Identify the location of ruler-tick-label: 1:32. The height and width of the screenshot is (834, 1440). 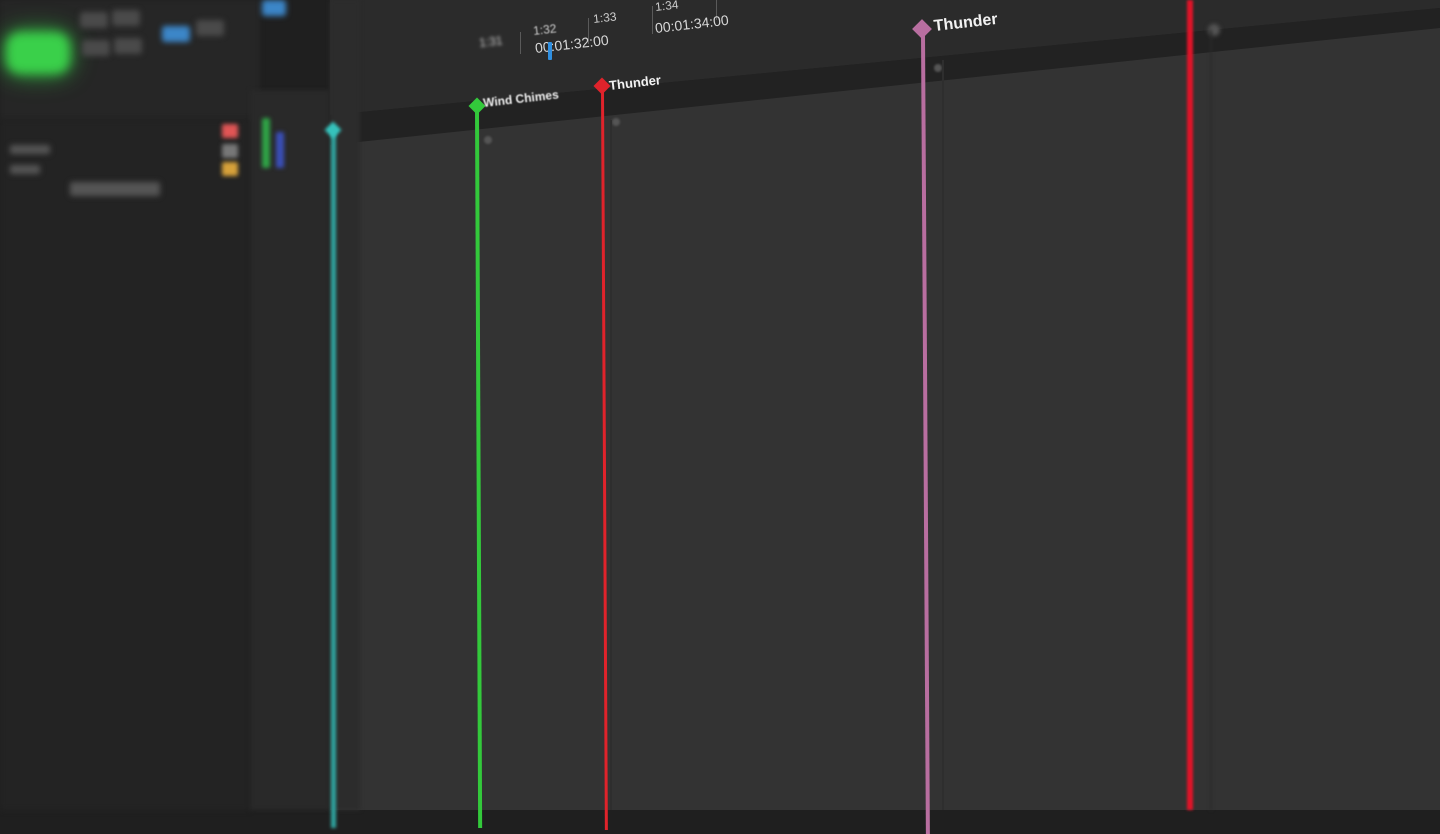
(545, 29).